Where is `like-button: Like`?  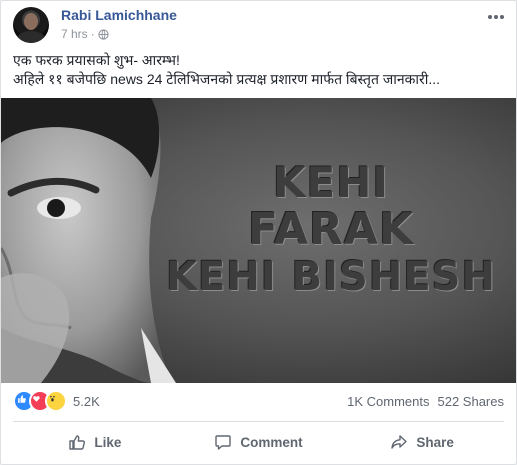
like-button: Like is located at coordinates (95, 442).